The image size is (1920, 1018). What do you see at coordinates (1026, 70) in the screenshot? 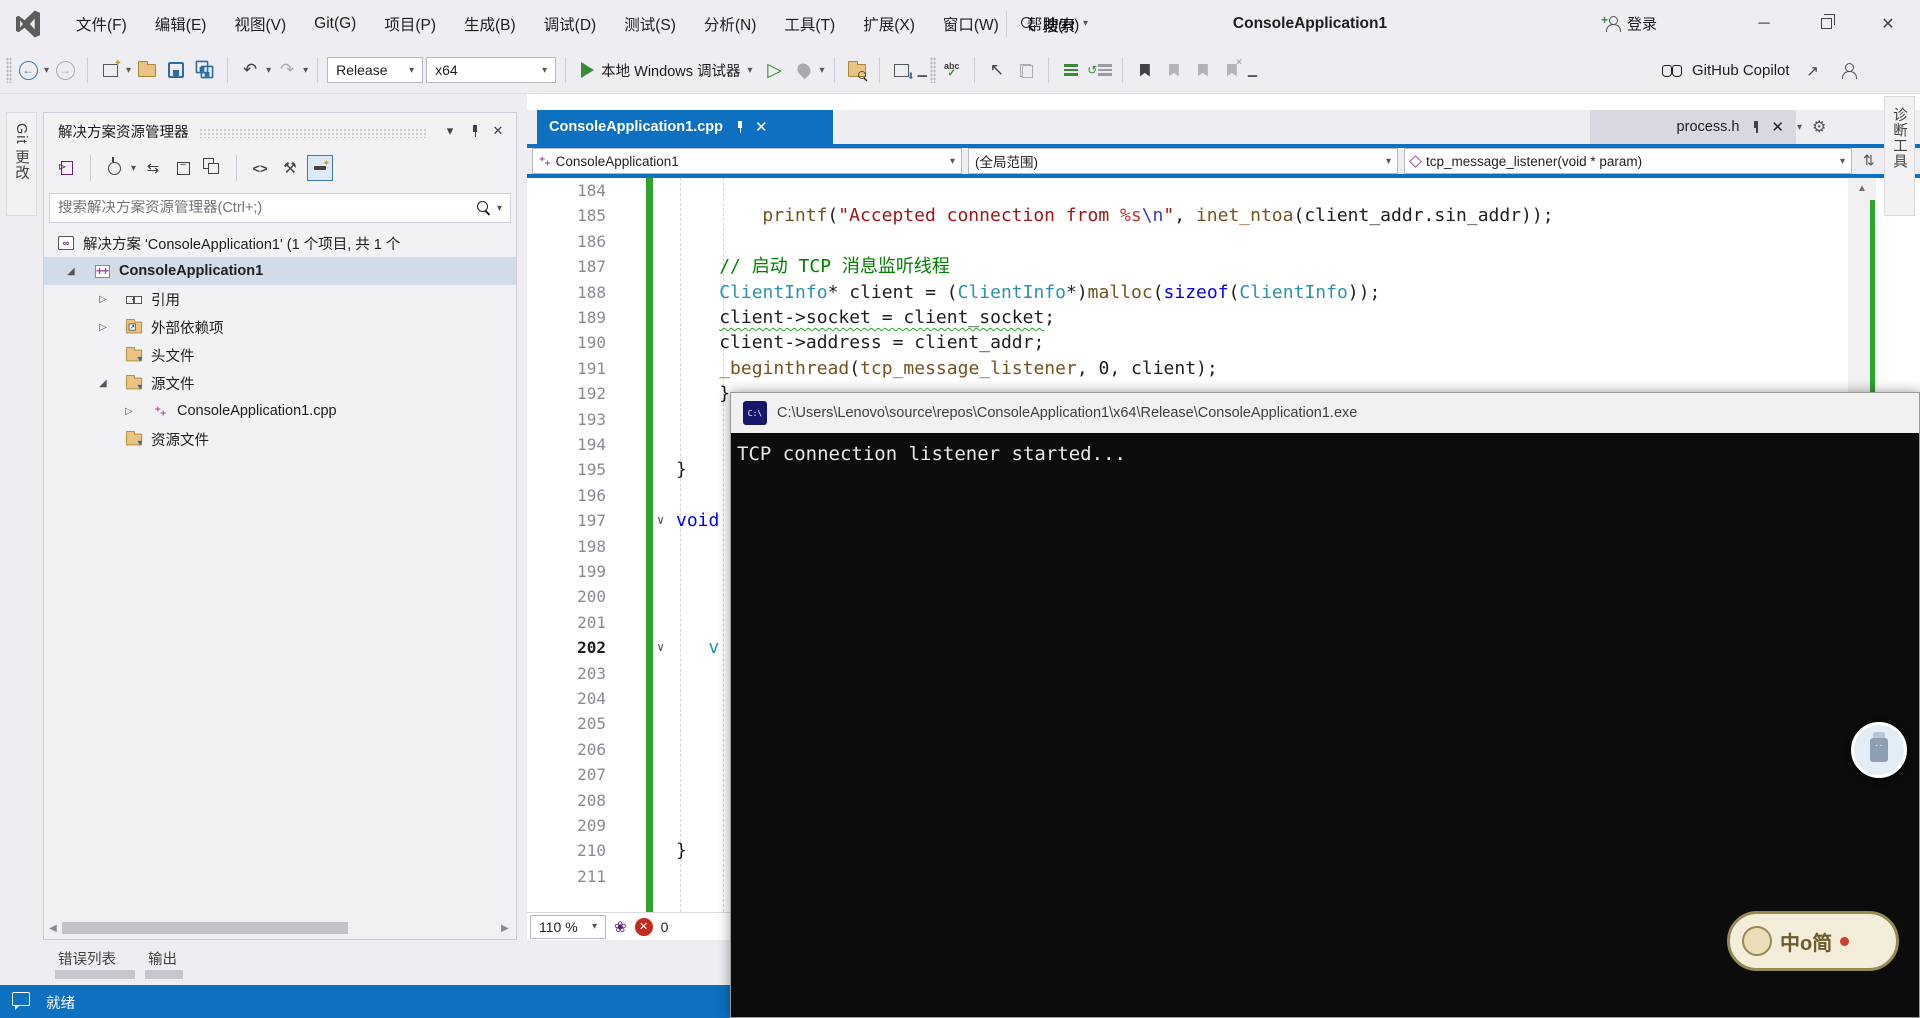
I see `paste-button` at bounding box center [1026, 70].